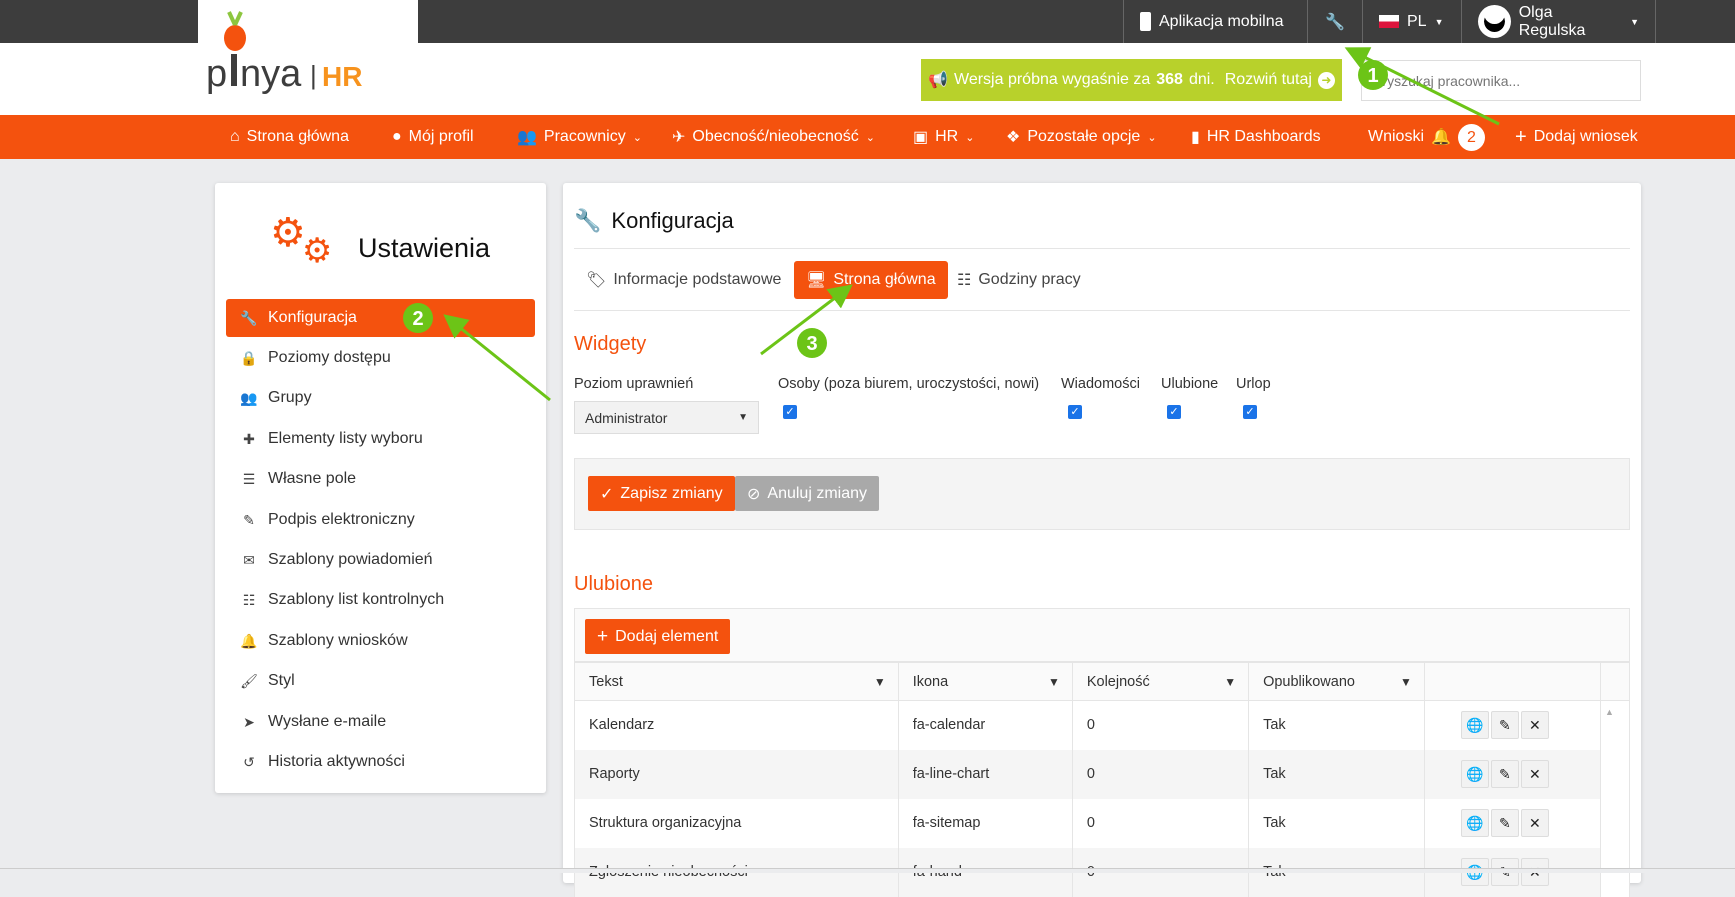 This screenshot has width=1735, height=897. I want to click on caret-down-icon: ▼, so click(743, 417).